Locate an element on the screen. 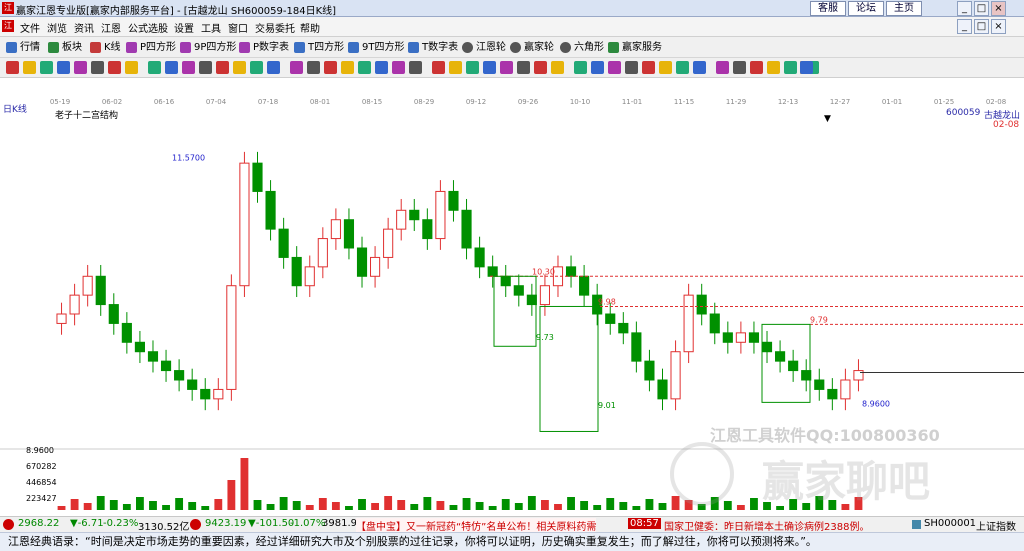 The height and width of the screenshot is (551, 1024). mdi-minimize-button: _ is located at coordinates (964, 26).